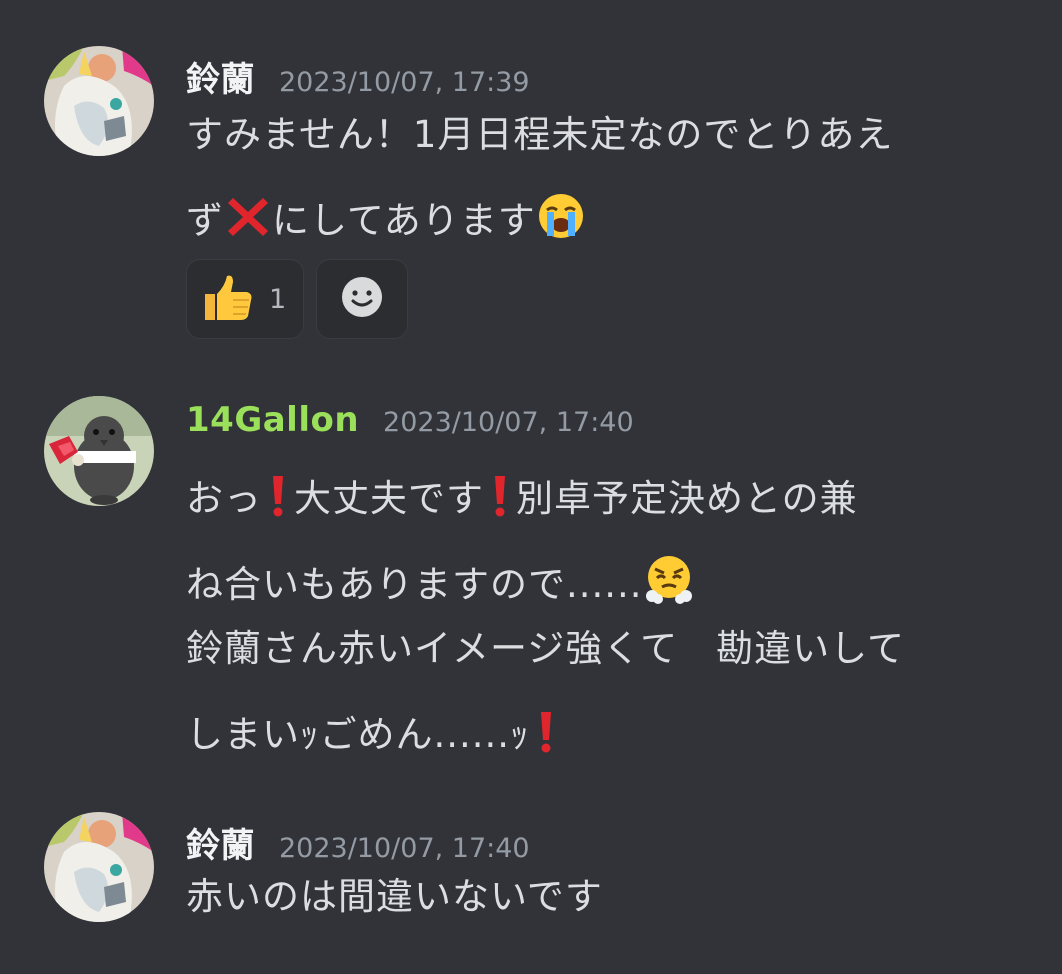  I want to click on message-text-line: ずにしてあります, so click(386, 219).